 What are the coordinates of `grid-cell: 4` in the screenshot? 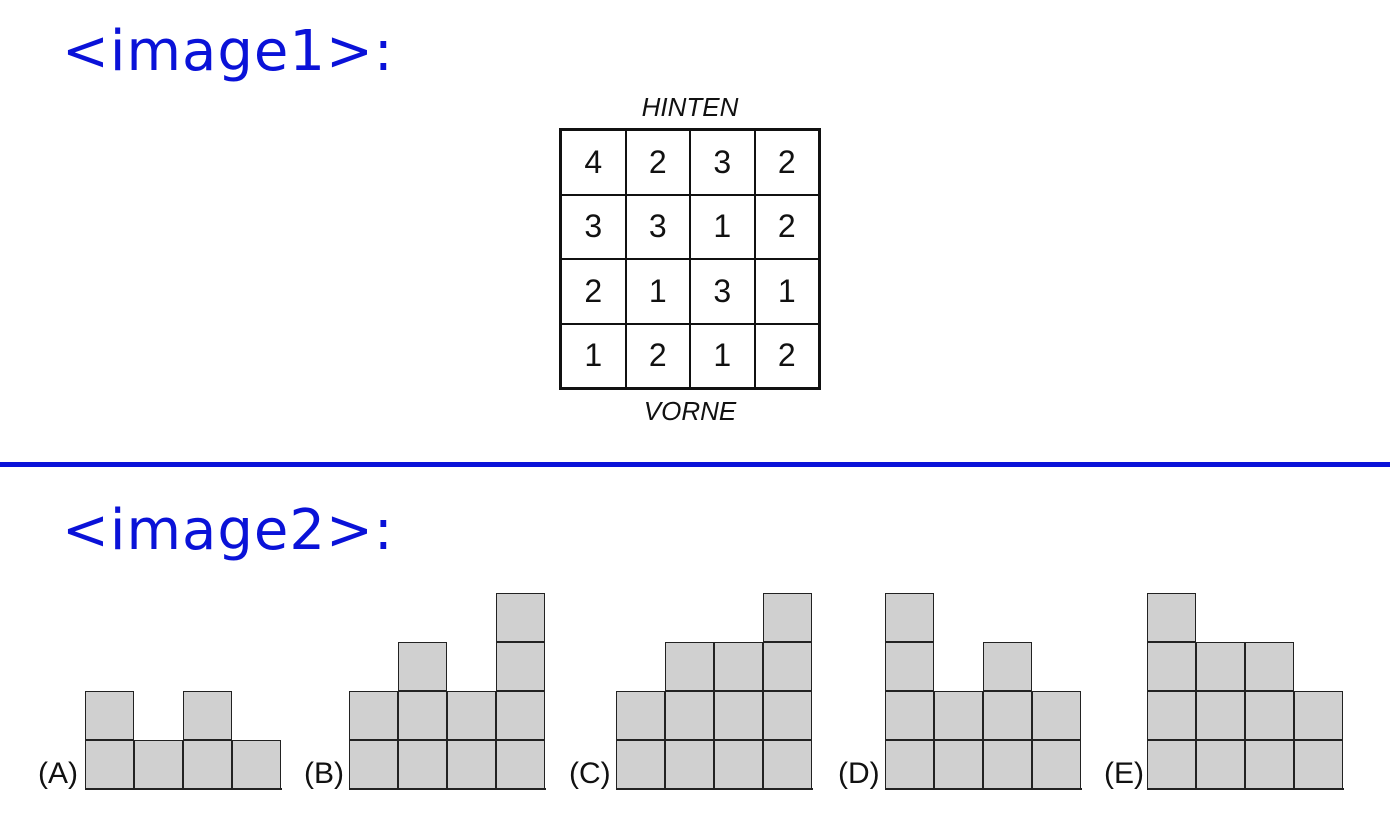 It's located at (593, 162).